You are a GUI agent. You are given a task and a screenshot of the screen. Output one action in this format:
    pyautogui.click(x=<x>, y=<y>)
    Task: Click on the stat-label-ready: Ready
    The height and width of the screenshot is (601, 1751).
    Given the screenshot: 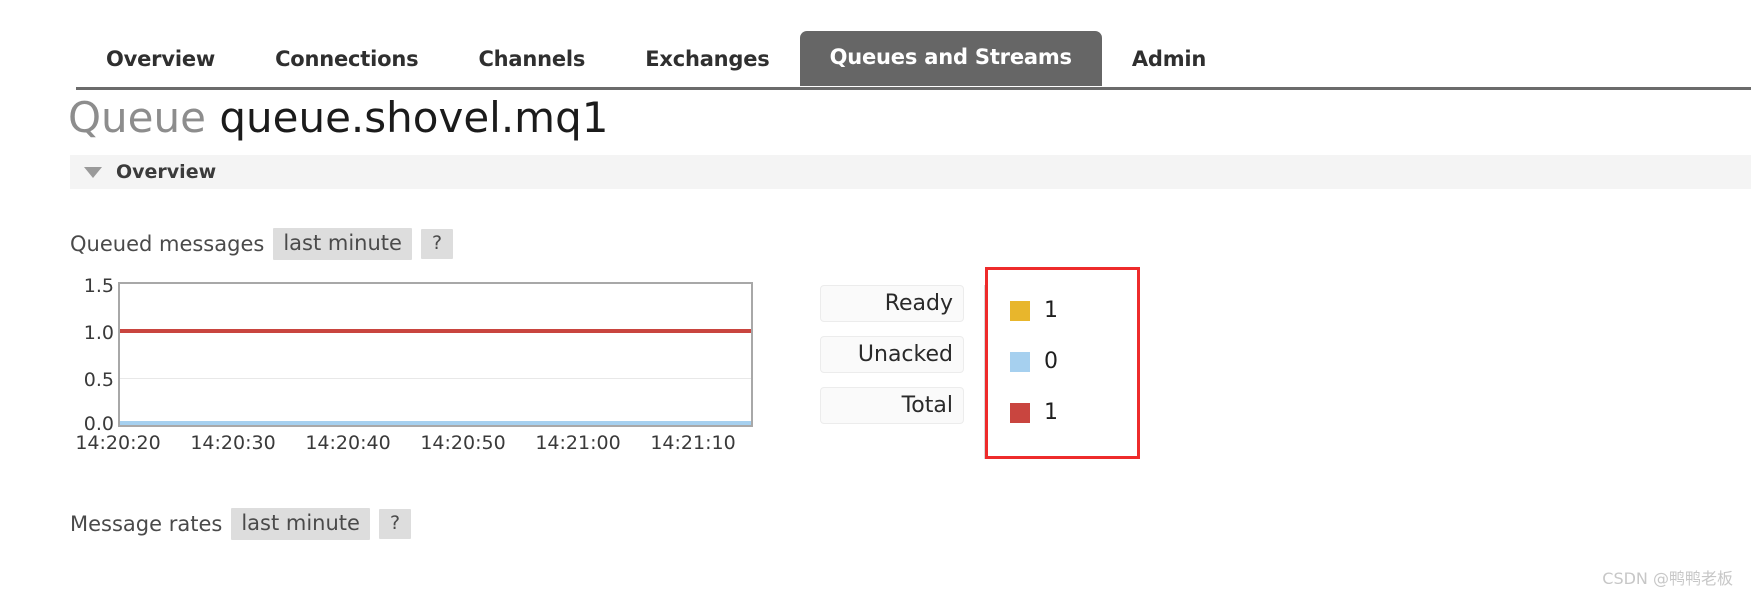 What is the action you would take?
    pyautogui.click(x=892, y=303)
    